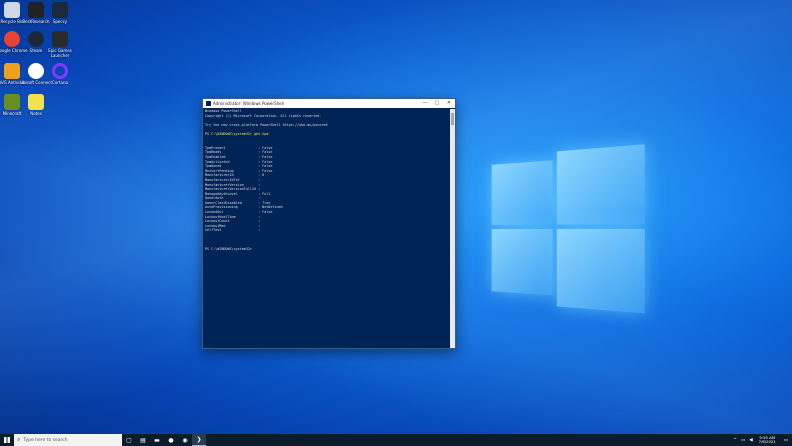 This screenshot has height=446, width=792. I want to click on notifications-icon: ▭, so click(786, 440).